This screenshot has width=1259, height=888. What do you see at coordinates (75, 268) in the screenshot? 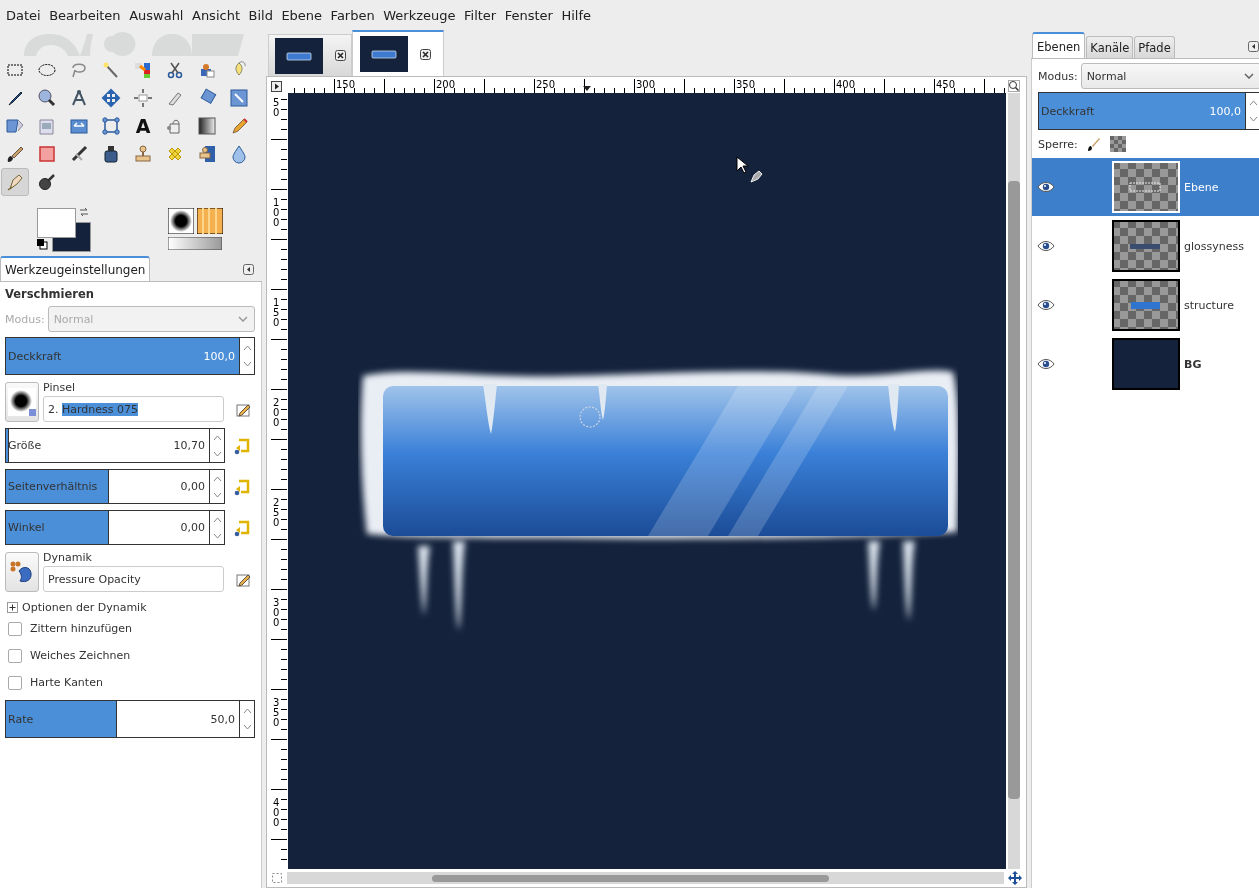
I see `tool-options-tab: Werkzeugeinstellungen` at bounding box center [75, 268].